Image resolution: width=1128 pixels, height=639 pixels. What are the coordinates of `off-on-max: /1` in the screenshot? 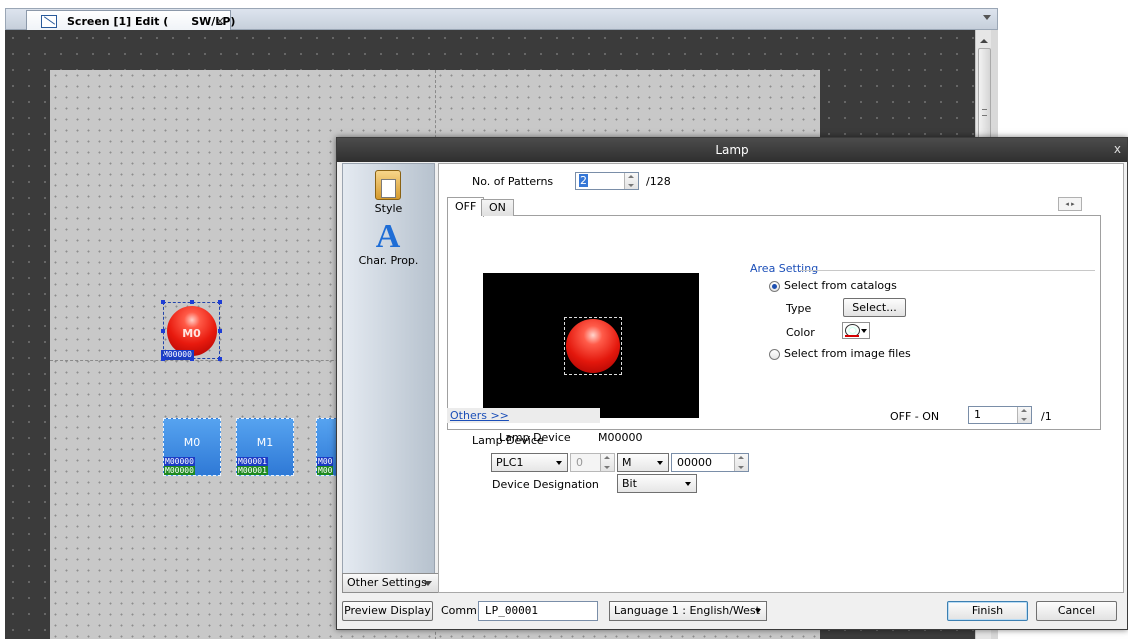 It's located at (1046, 416).